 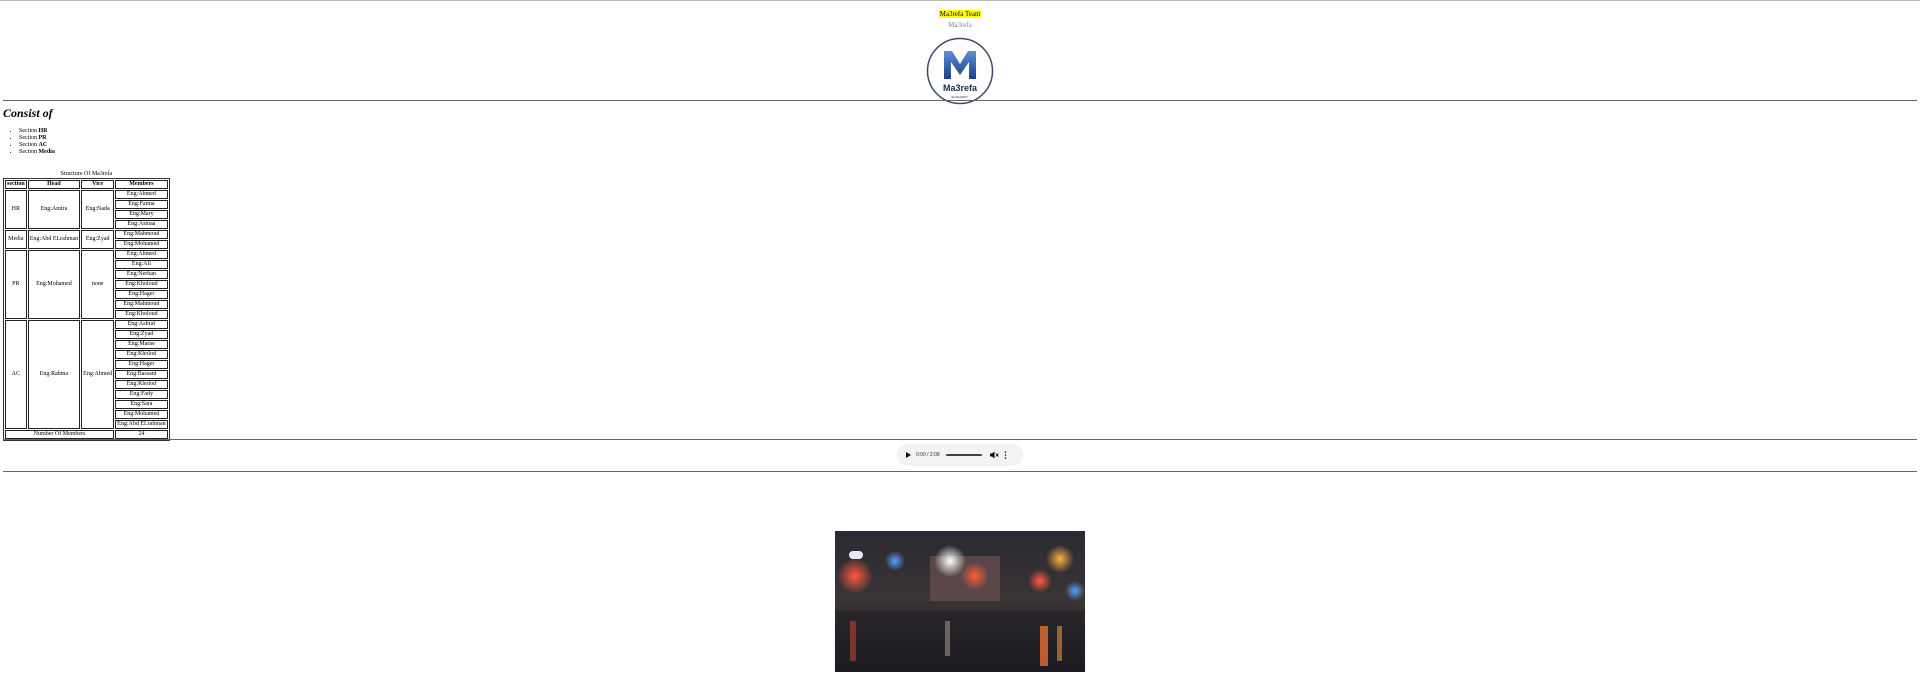 I want to click on ma3refa-logo: Ma3refa ELMAARIFY, so click(x=960, y=71).